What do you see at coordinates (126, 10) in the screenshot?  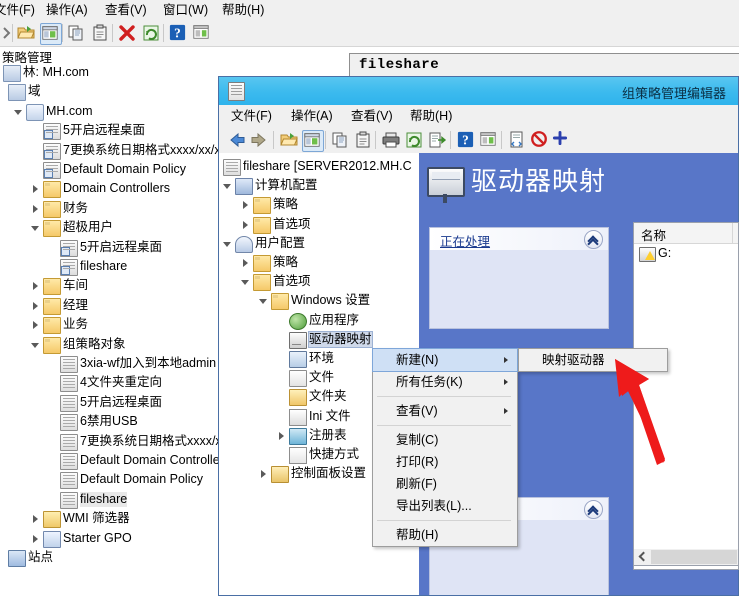 I see `gpmc-menu-view: 查看(V)` at bounding box center [126, 10].